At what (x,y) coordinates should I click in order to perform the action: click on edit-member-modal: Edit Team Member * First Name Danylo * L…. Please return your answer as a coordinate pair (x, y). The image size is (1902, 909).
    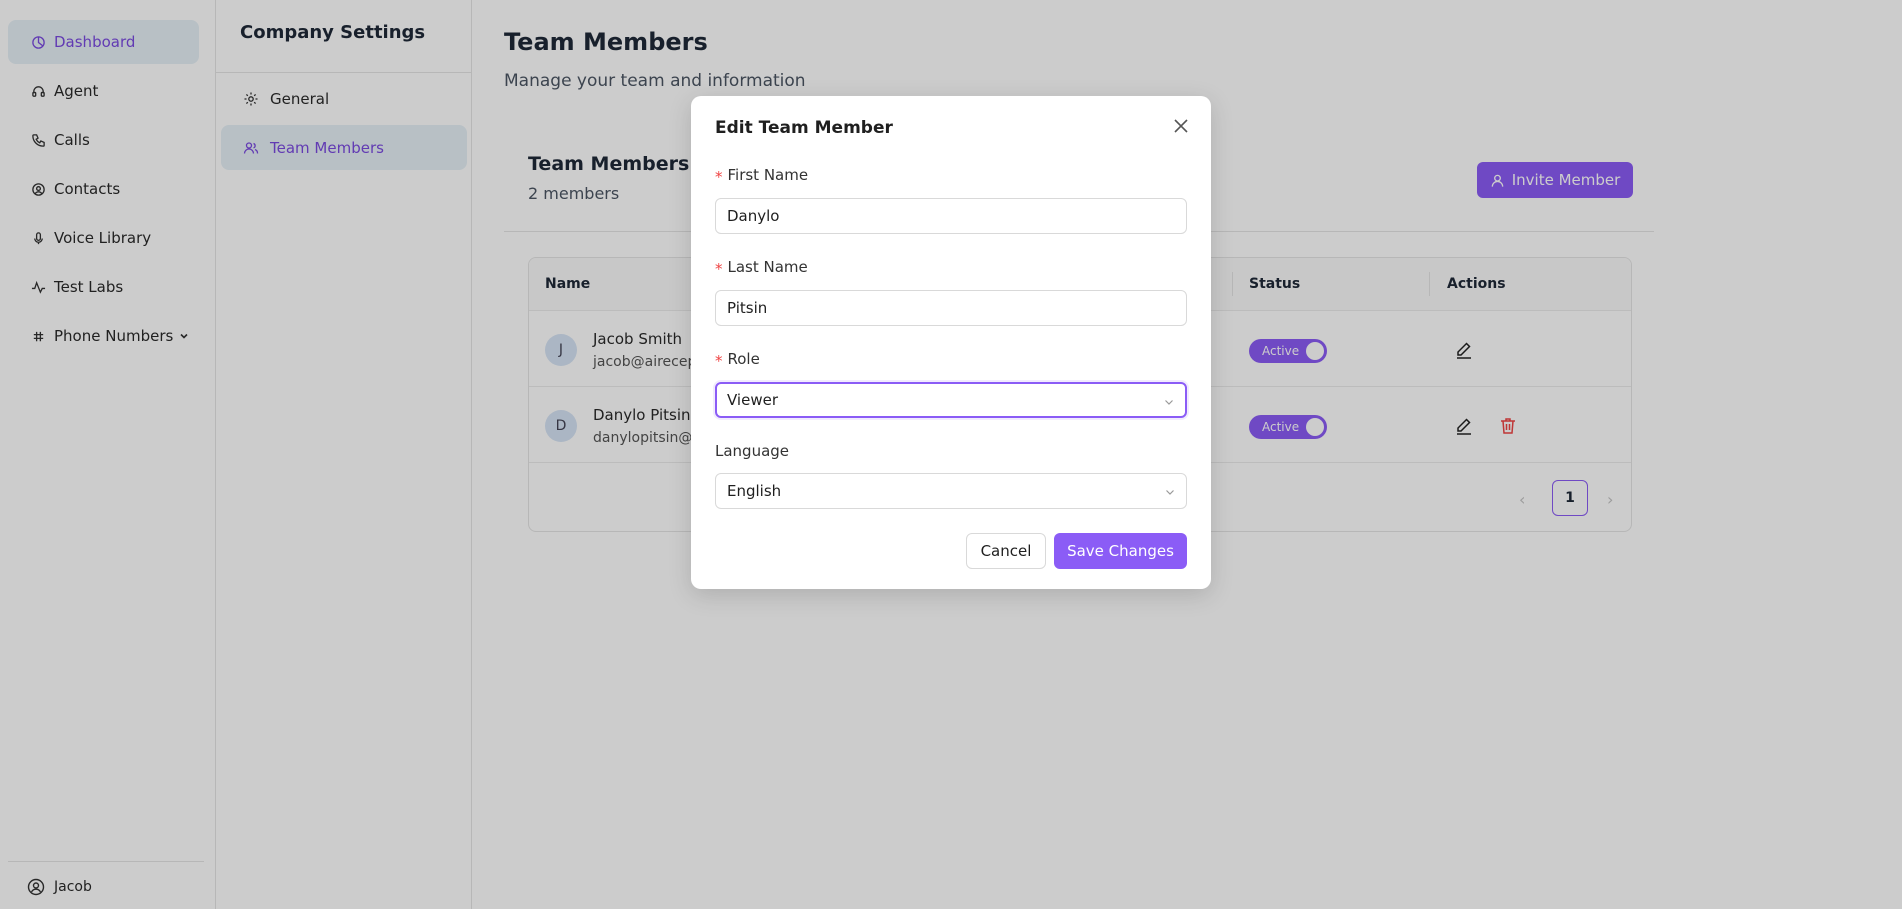
    Looking at the image, I should click on (951, 342).